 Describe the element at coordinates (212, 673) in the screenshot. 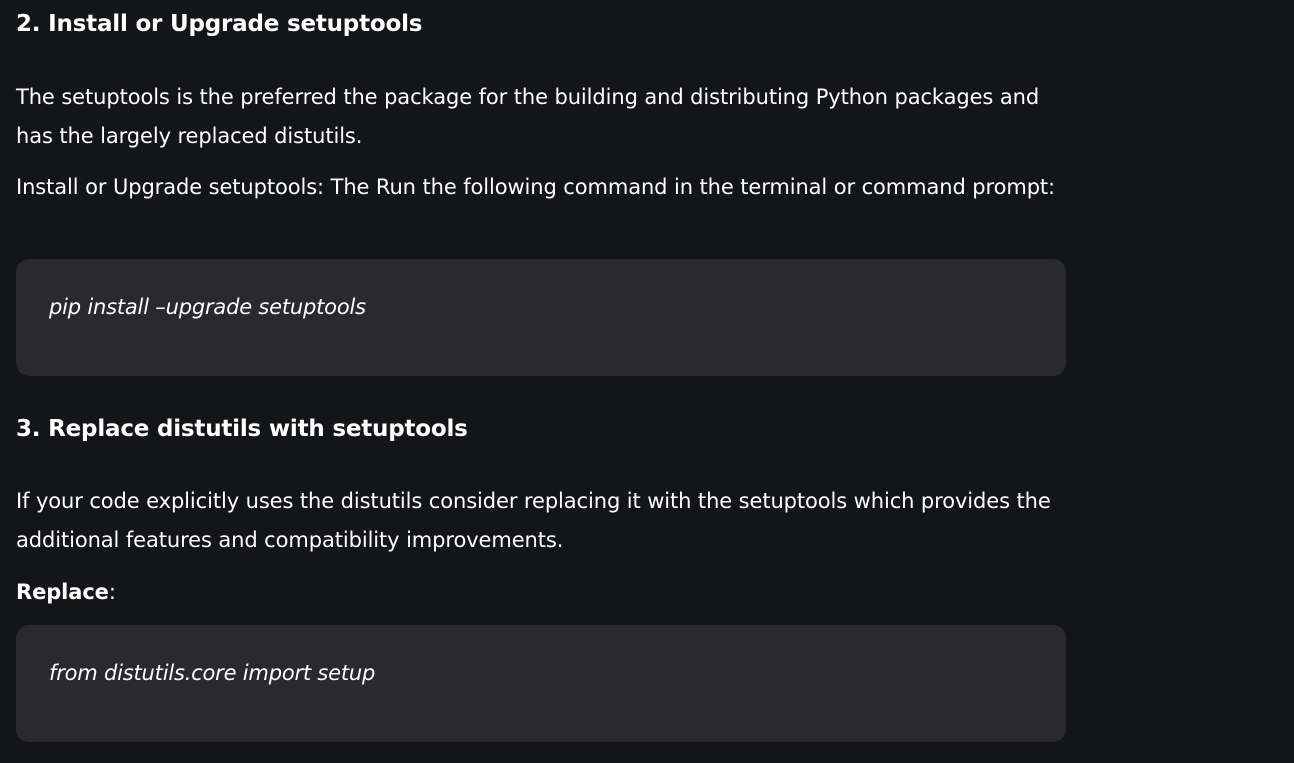

I see `code-text: from distutils.core import setup` at that location.